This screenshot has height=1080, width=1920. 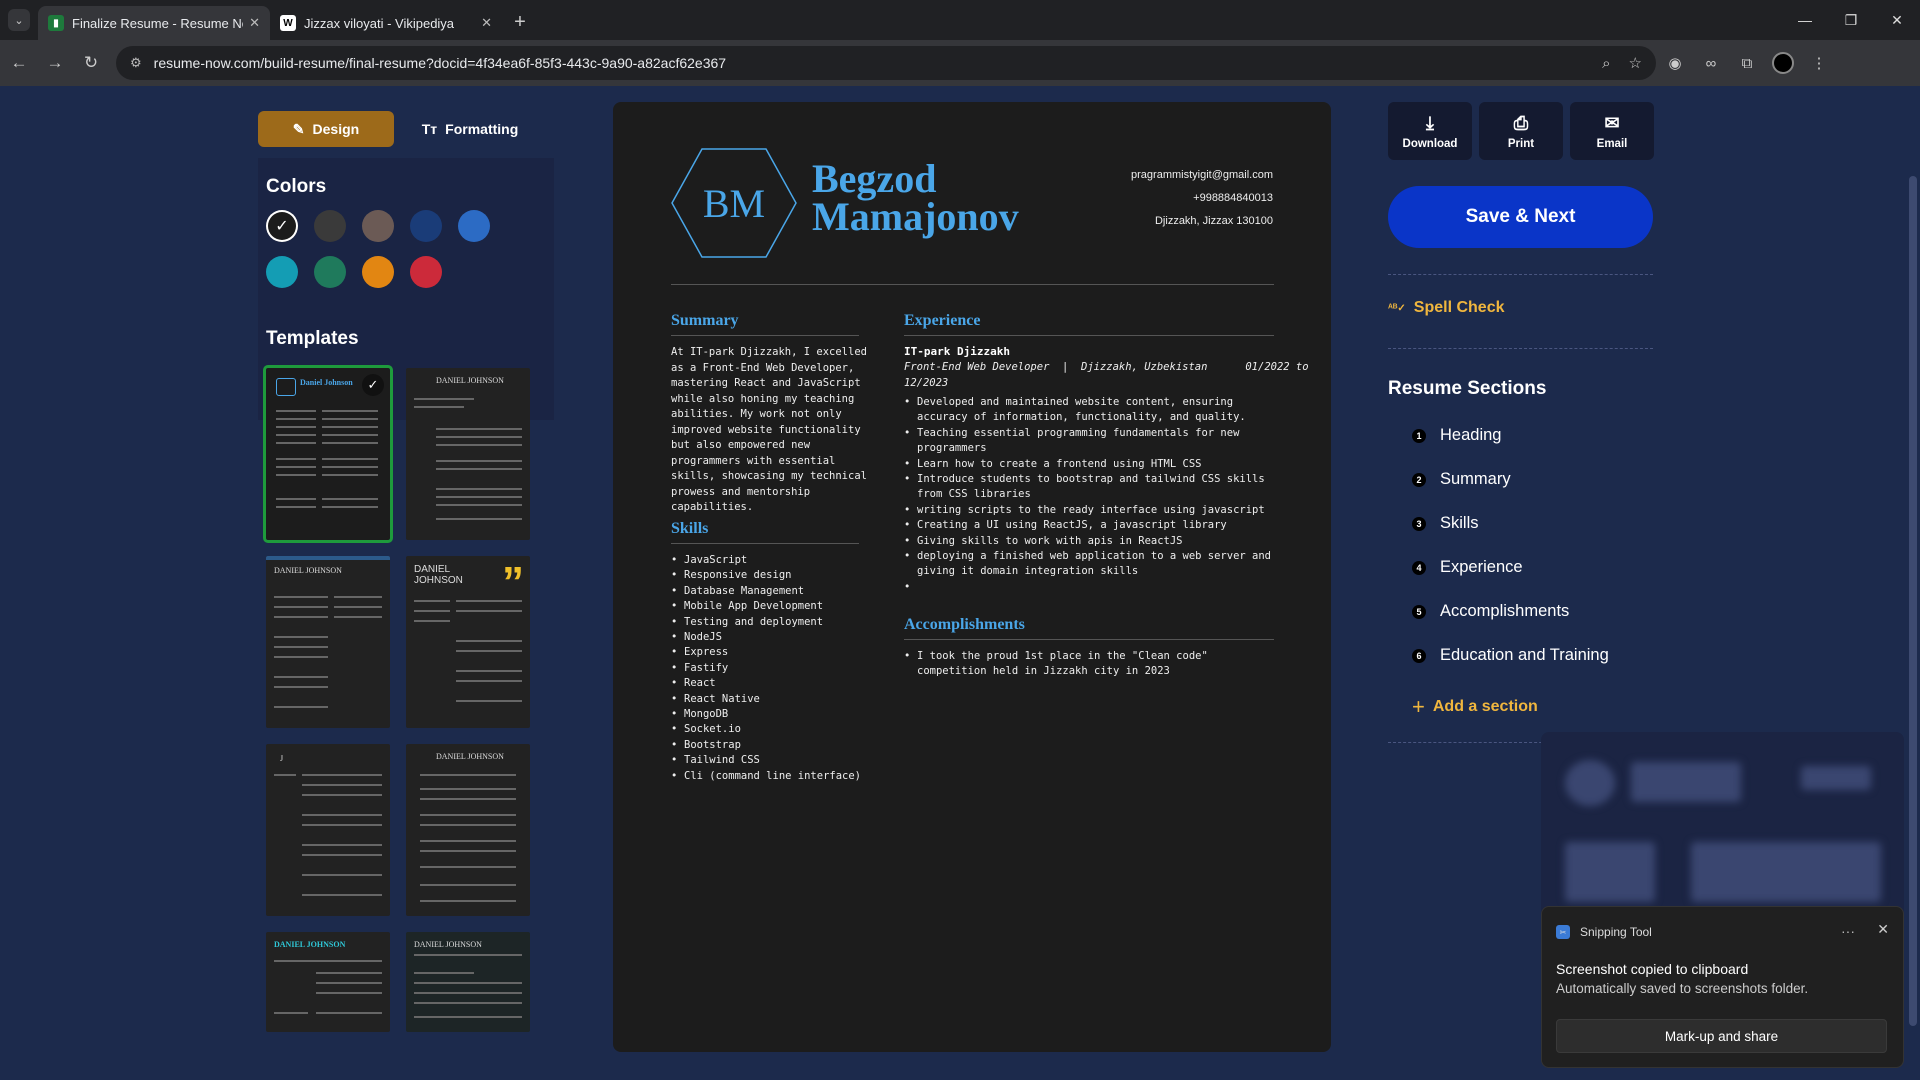 I want to click on extensions-puzzle-icon: ⧉, so click(x=1747, y=63).